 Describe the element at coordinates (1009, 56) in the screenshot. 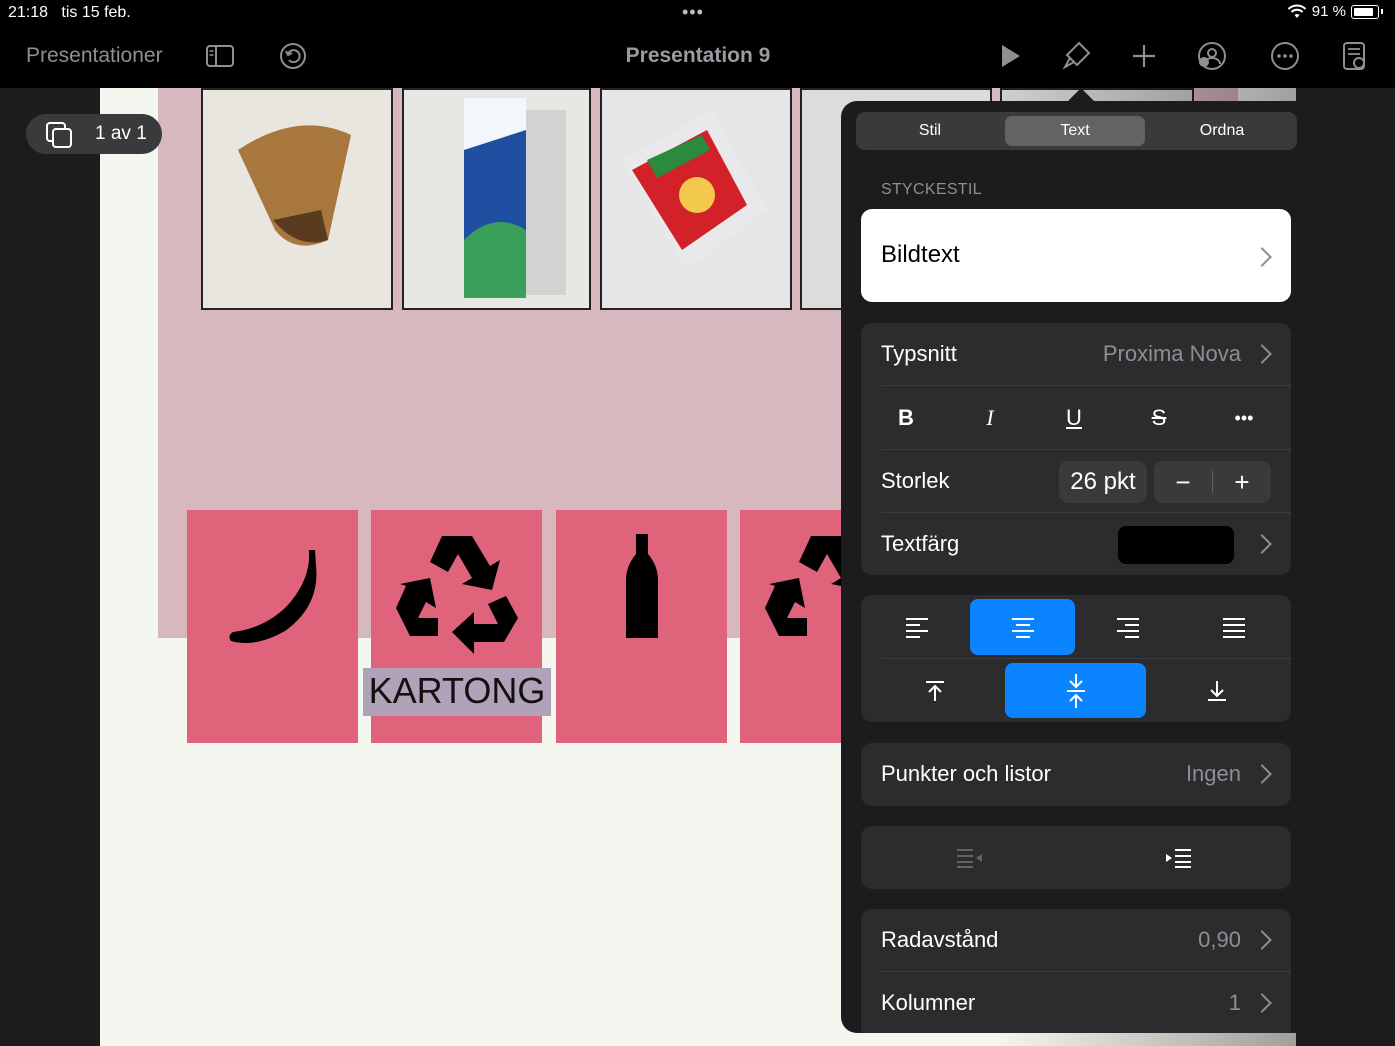

I see `play-icon` at that location.